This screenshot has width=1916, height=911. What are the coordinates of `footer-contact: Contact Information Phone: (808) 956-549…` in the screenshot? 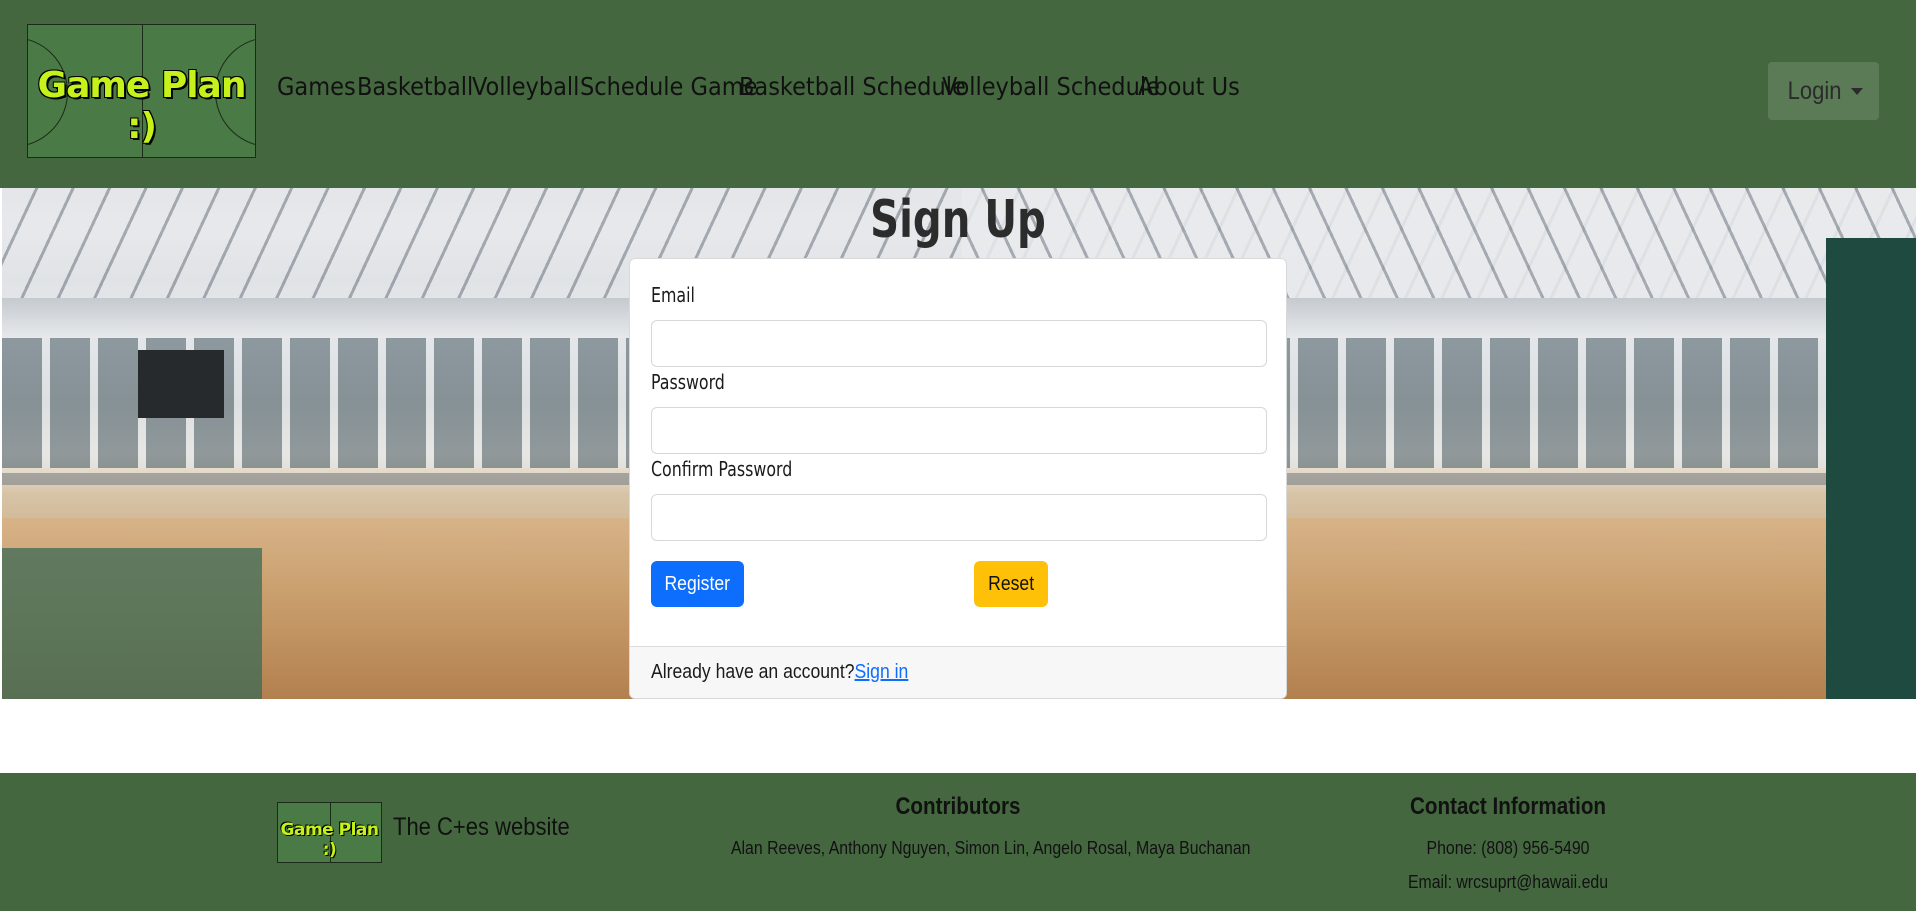 It's located at (1508, 846).